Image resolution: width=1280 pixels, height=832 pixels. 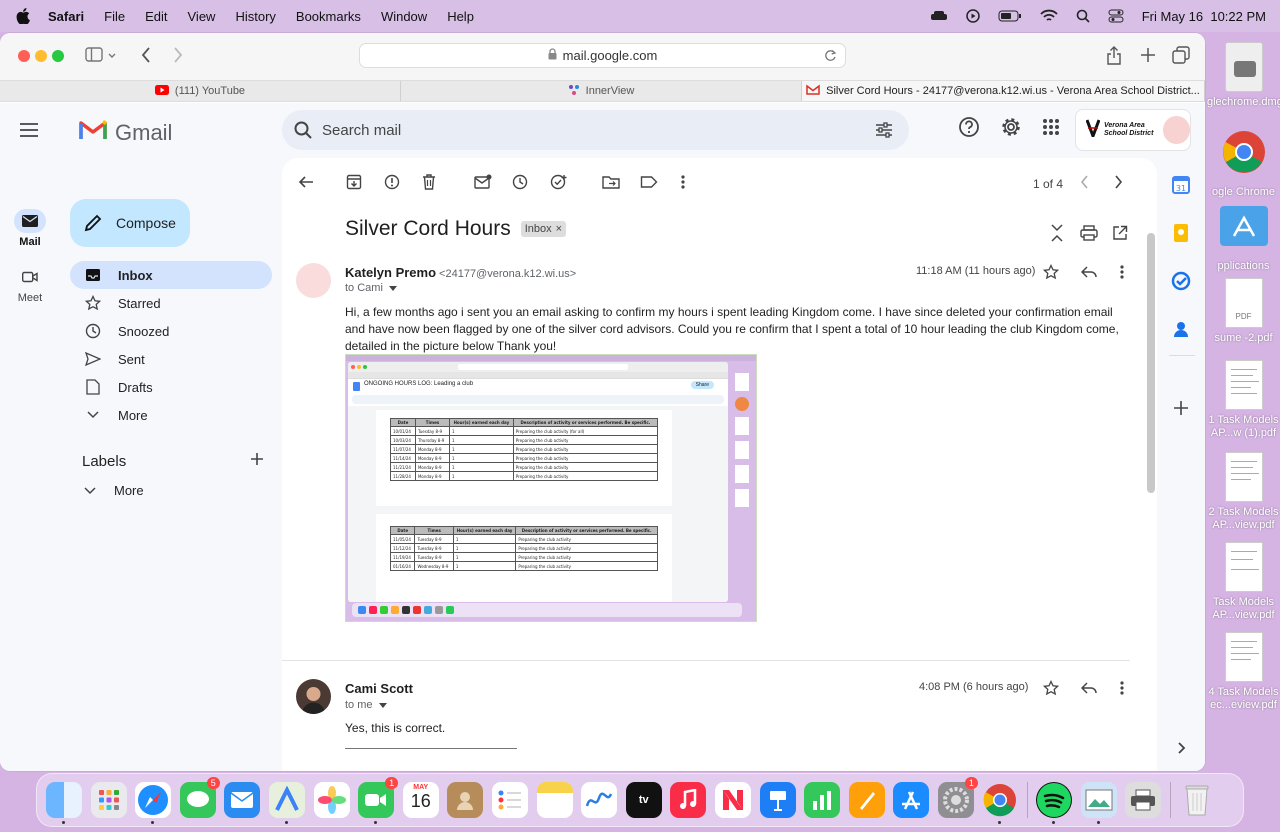 What do you see at coordinates (1243, 239) in the screenshot?
I see `desktop-applications: pplications` at bounding box center [1243, 239].